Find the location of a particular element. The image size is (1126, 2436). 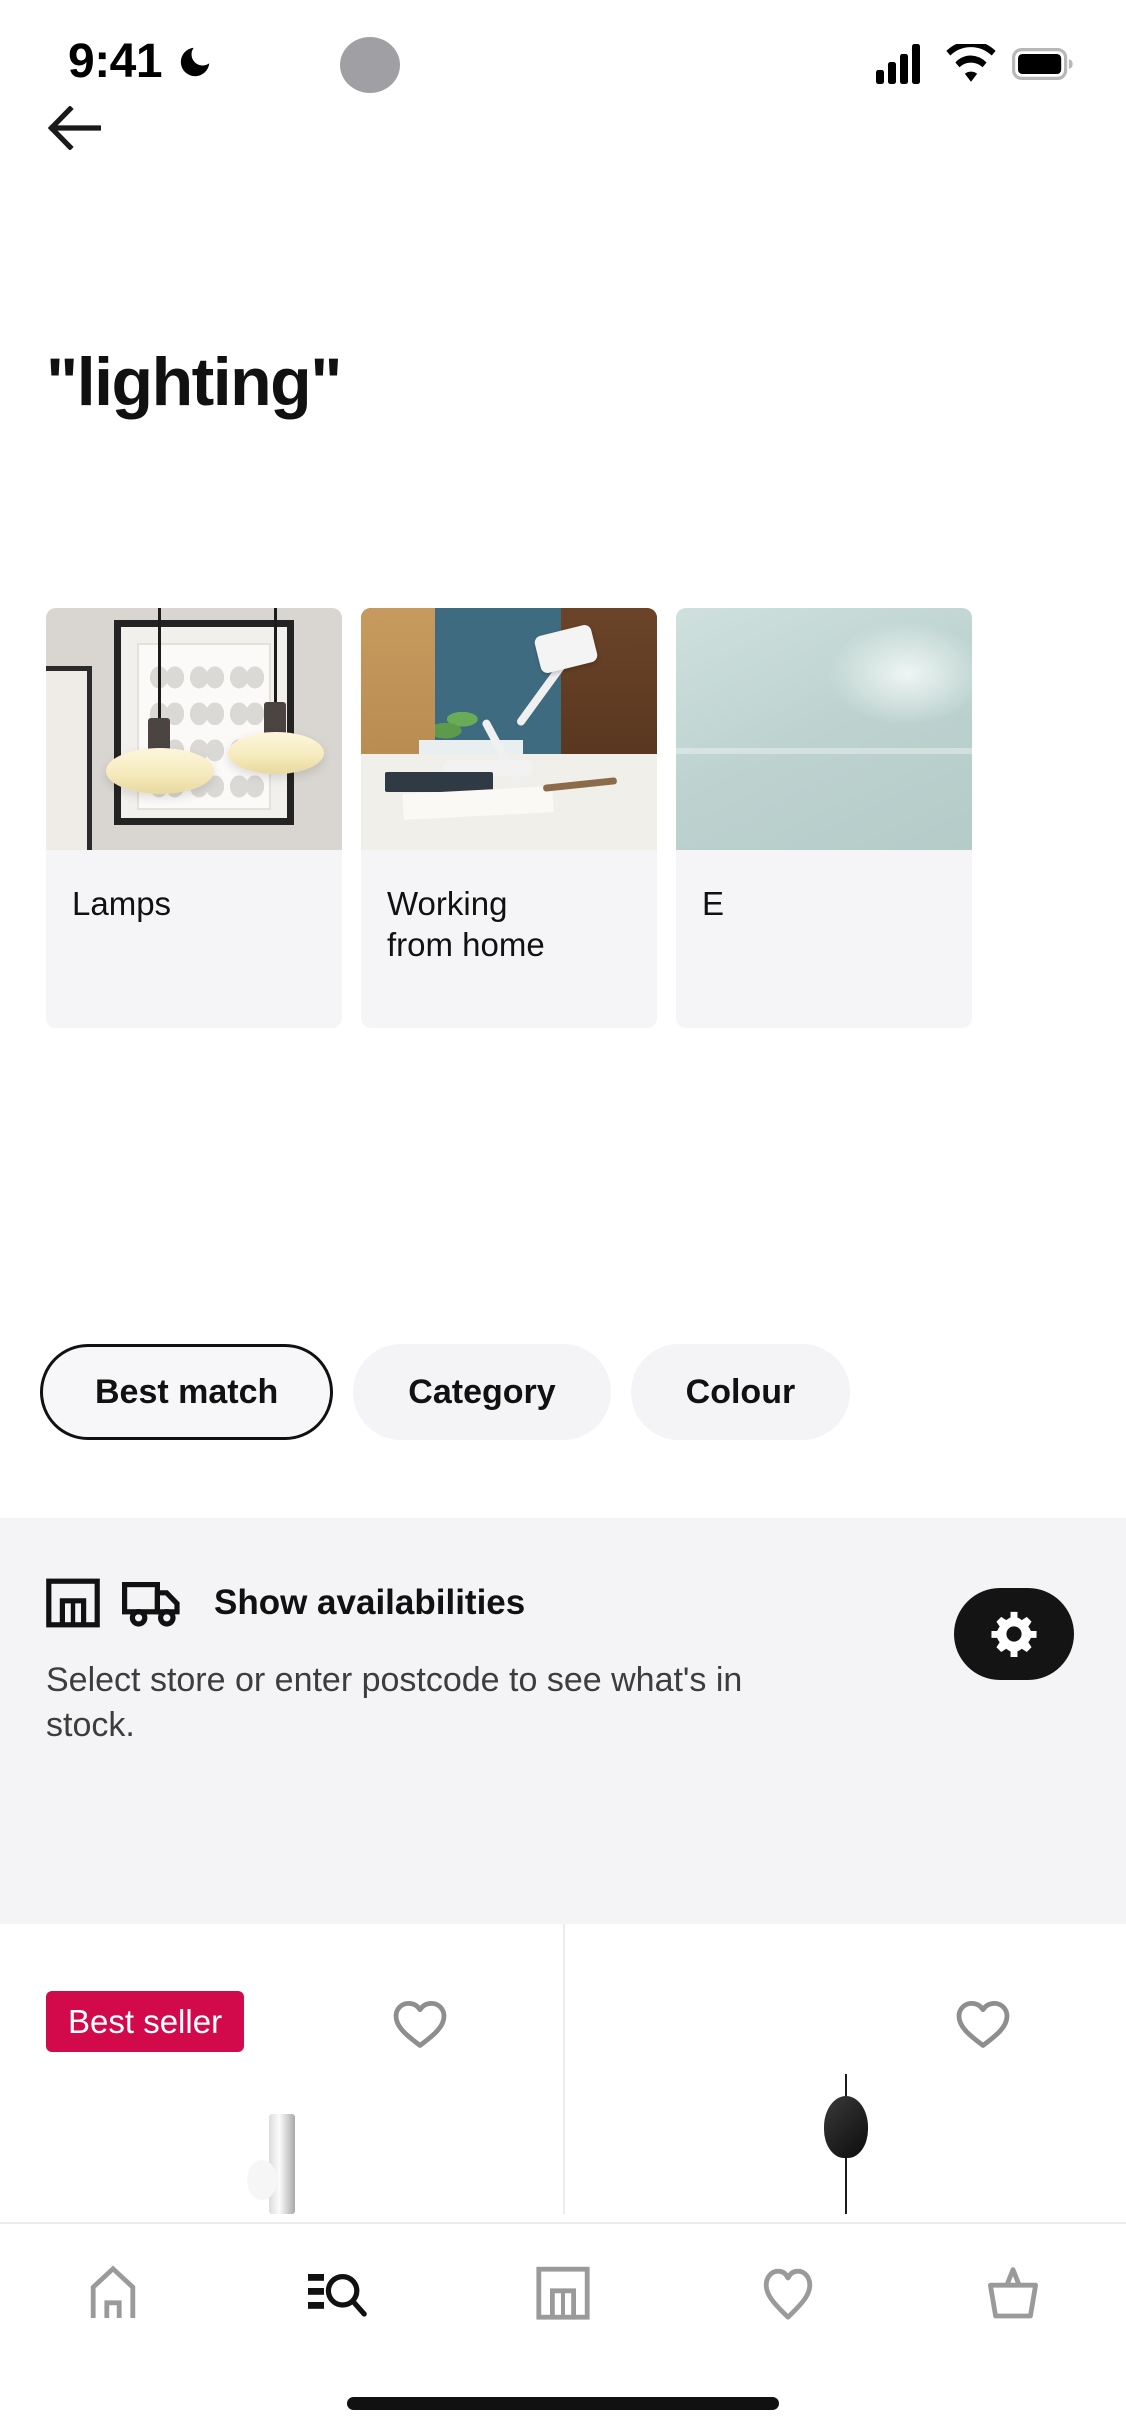

category-card-label: Lamps is located at coordinates (122, 903).